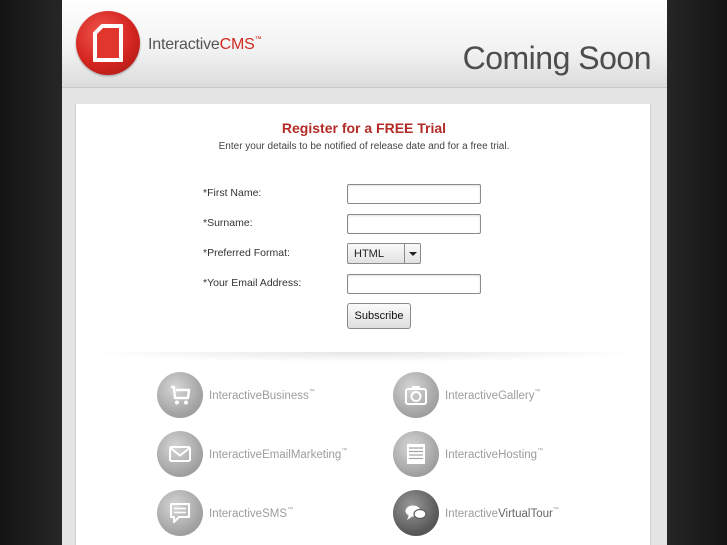 Image resolution: width=727 pixels, height=545 pixels. I want to click on product-label: InteractiveSMS™, so click(251, 513).